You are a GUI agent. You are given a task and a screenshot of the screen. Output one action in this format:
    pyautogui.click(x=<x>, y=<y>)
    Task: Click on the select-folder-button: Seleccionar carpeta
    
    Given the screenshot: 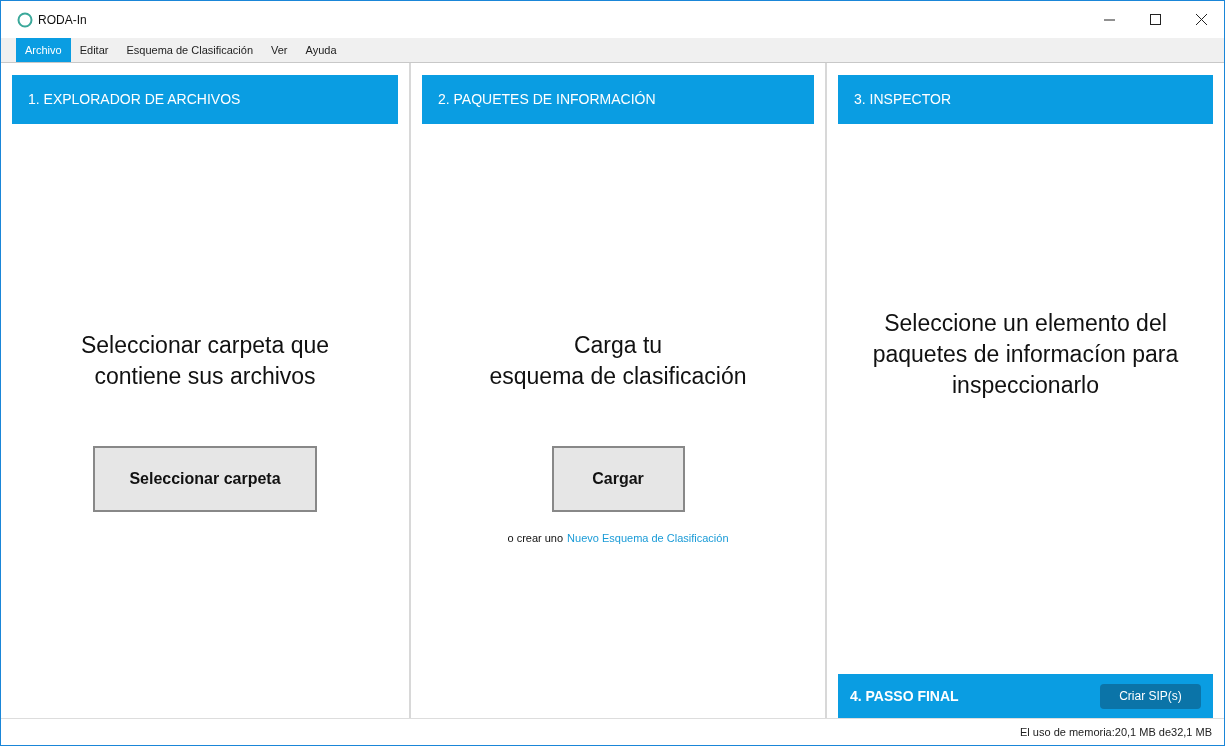 What is the action you would take?
    pyautogui.click(x=205, y=479)
    